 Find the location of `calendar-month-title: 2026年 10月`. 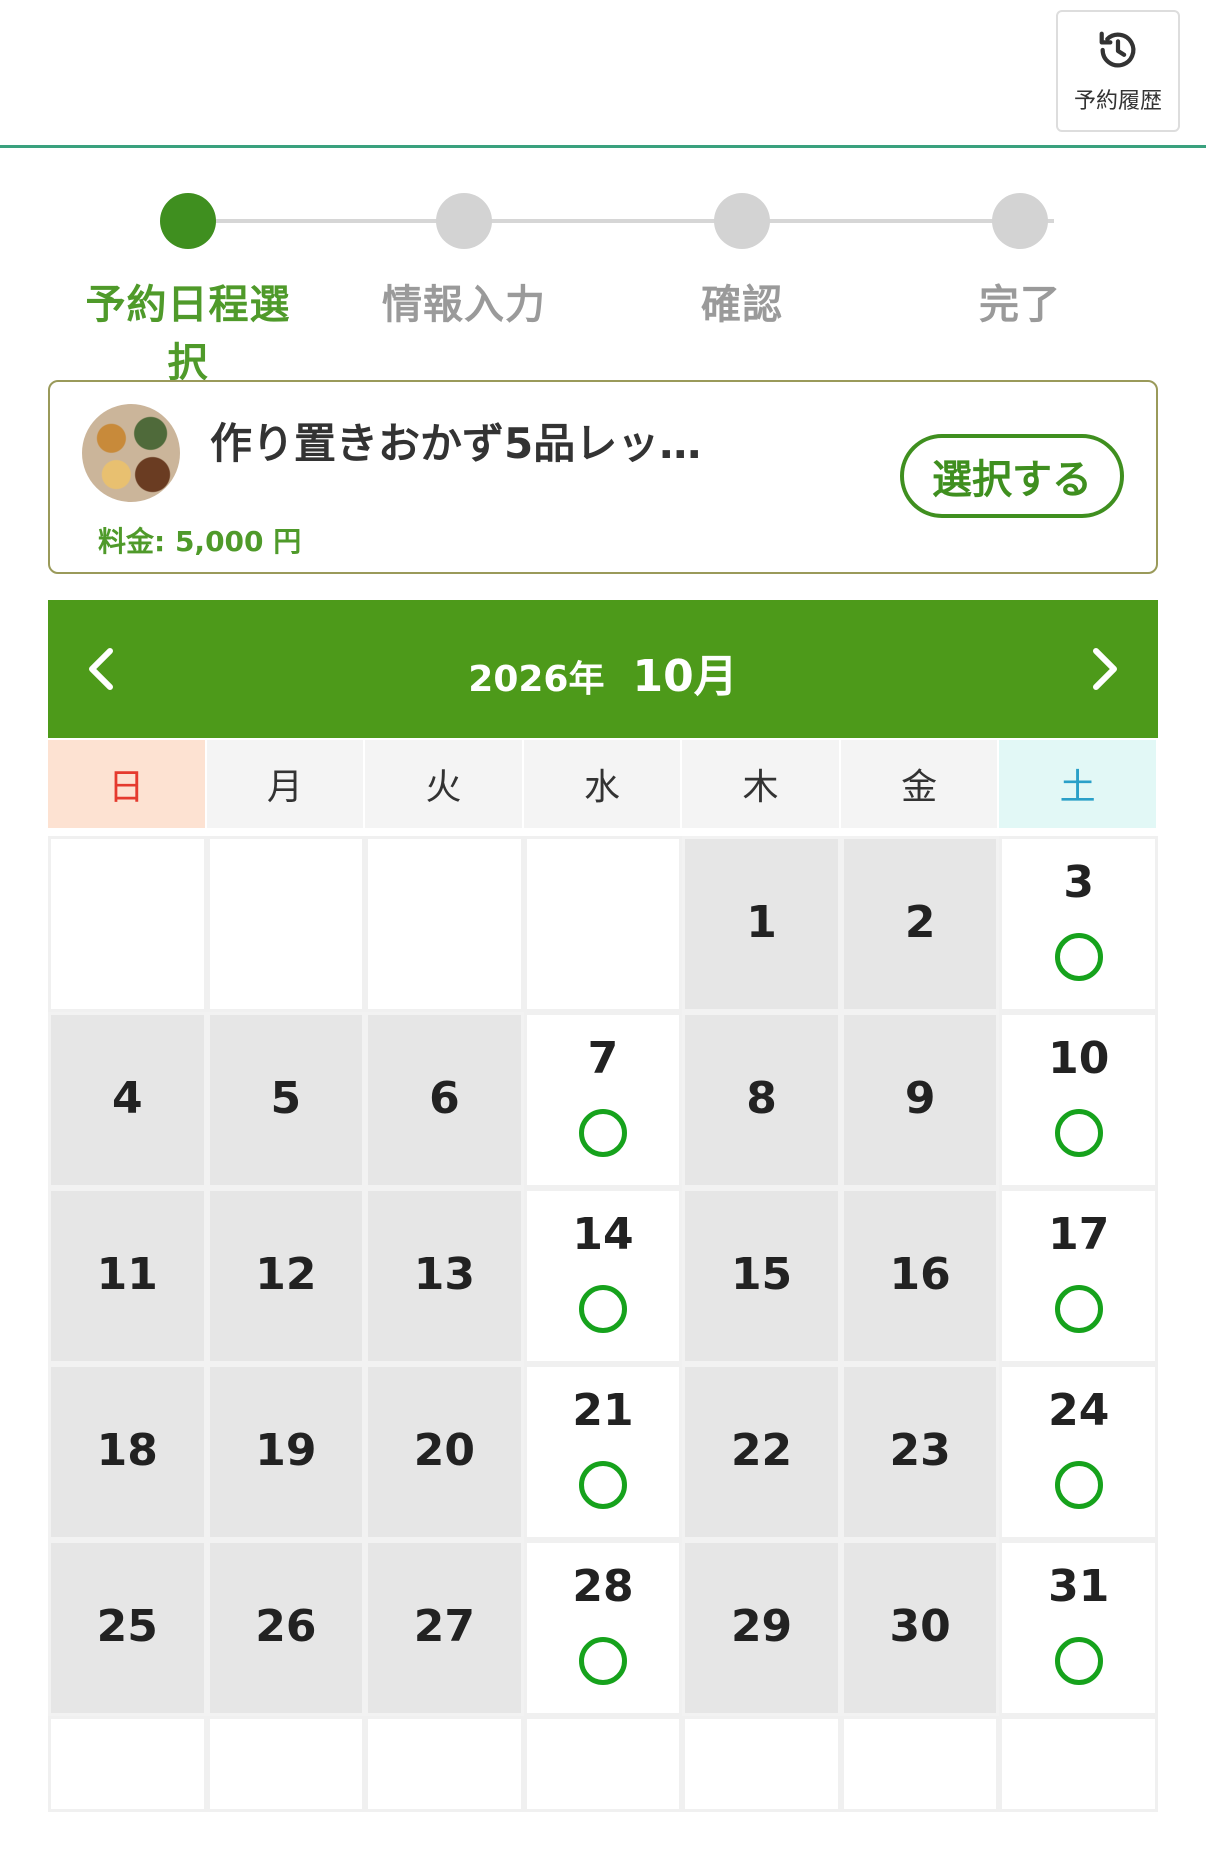

calendar-month-title: 2026年 10月 is located at coordinates (603, 672).